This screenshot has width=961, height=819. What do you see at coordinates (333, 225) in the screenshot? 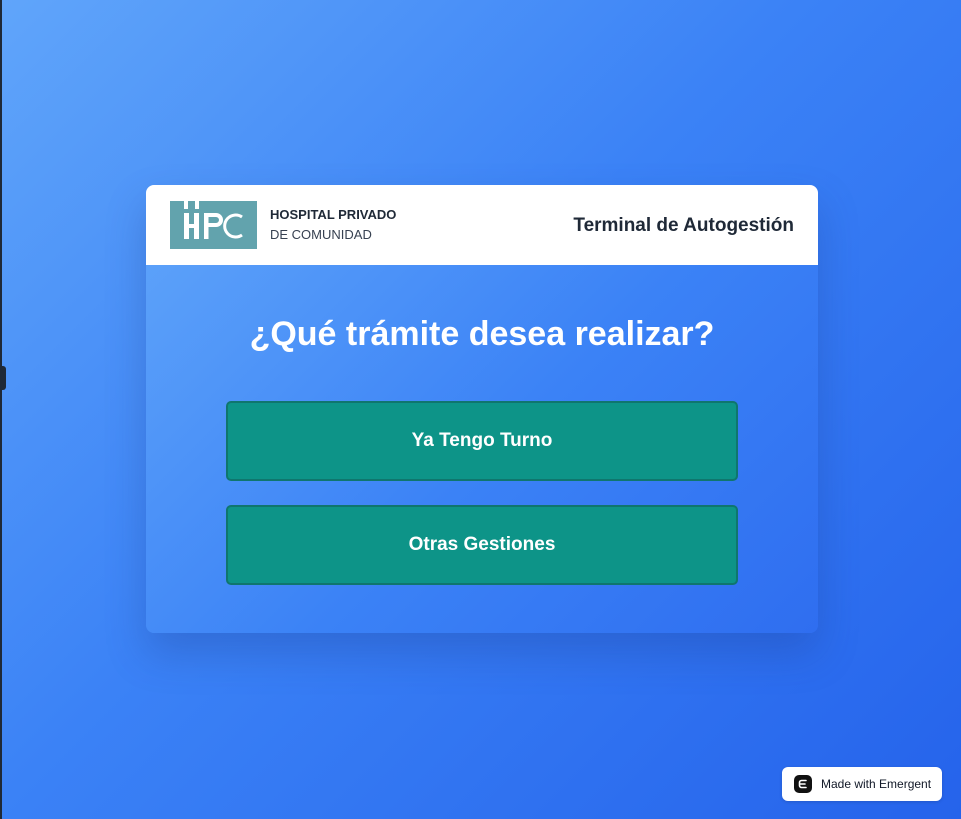
I see `hospital-name: HOSPITAL PRIVADO DE COMUNIDAD` at bounding box center [333, 225].